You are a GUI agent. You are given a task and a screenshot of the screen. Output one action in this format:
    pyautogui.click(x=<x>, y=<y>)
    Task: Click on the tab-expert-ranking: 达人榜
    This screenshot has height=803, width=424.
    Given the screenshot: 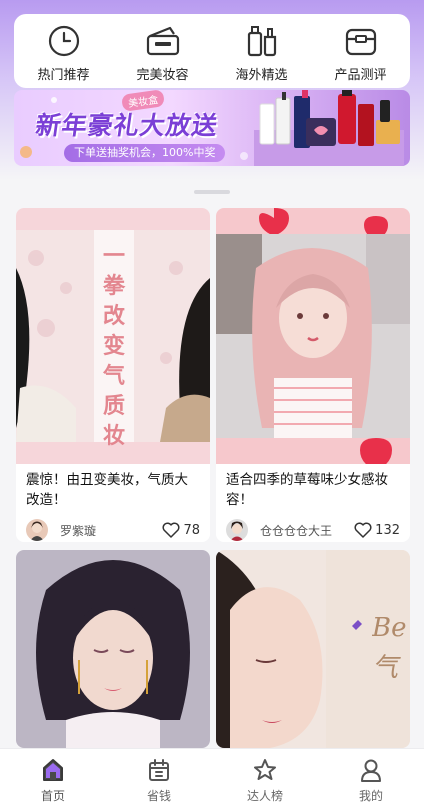 What is the action you would take?
    pyautogui.click(x=265, y=776)
    